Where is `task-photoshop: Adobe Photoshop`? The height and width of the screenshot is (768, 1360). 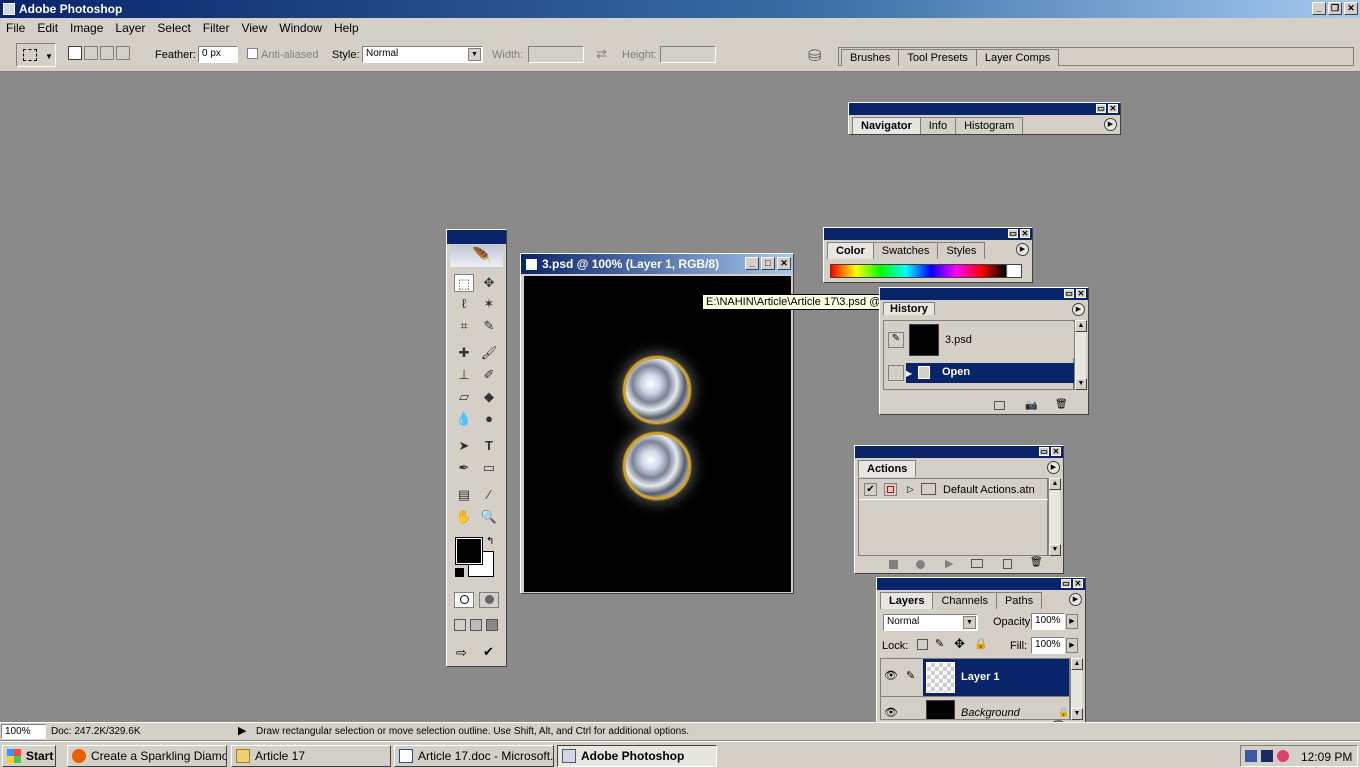 task-photoshop: Adobe Photoshop is located at coordinates (637, 756).